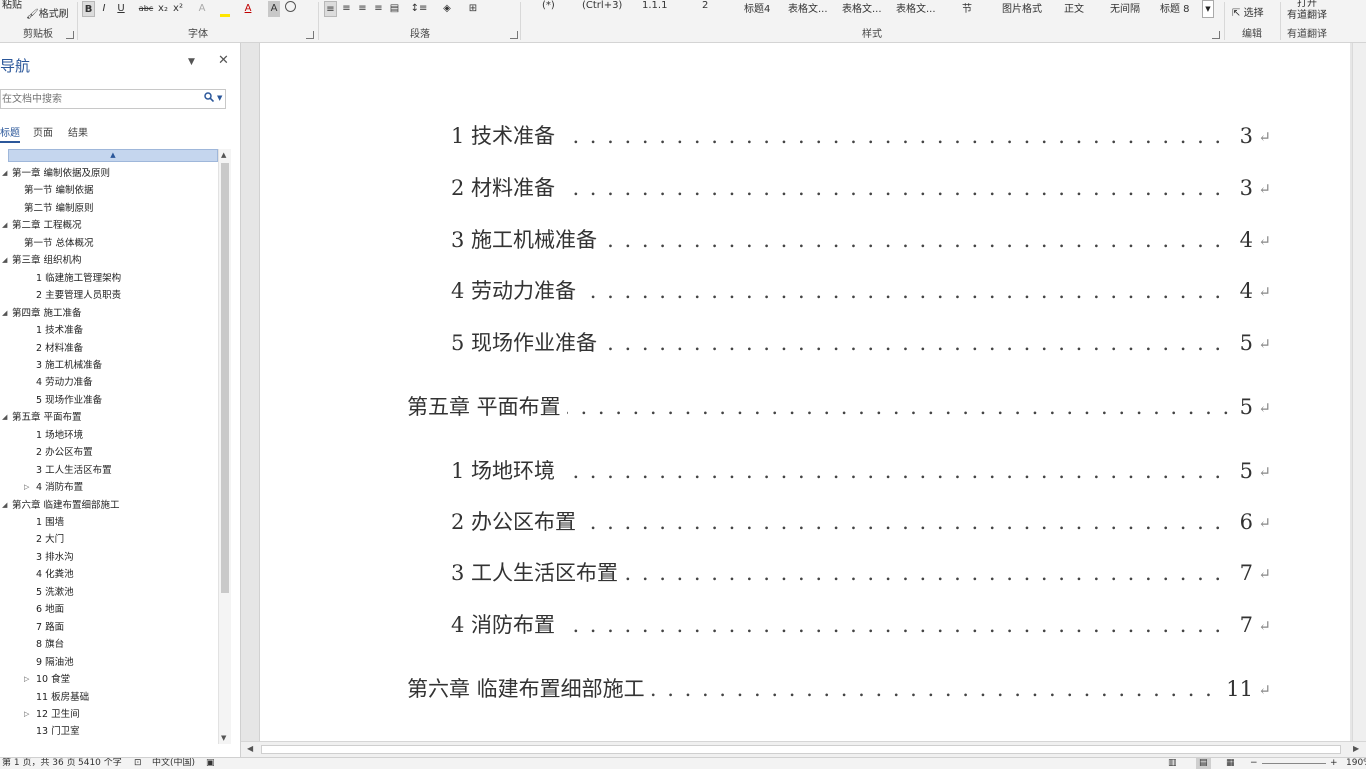  Describe the element at coordinates (1254, 763) in the screenshot. I see `zoom-out-icon: −` at that location.